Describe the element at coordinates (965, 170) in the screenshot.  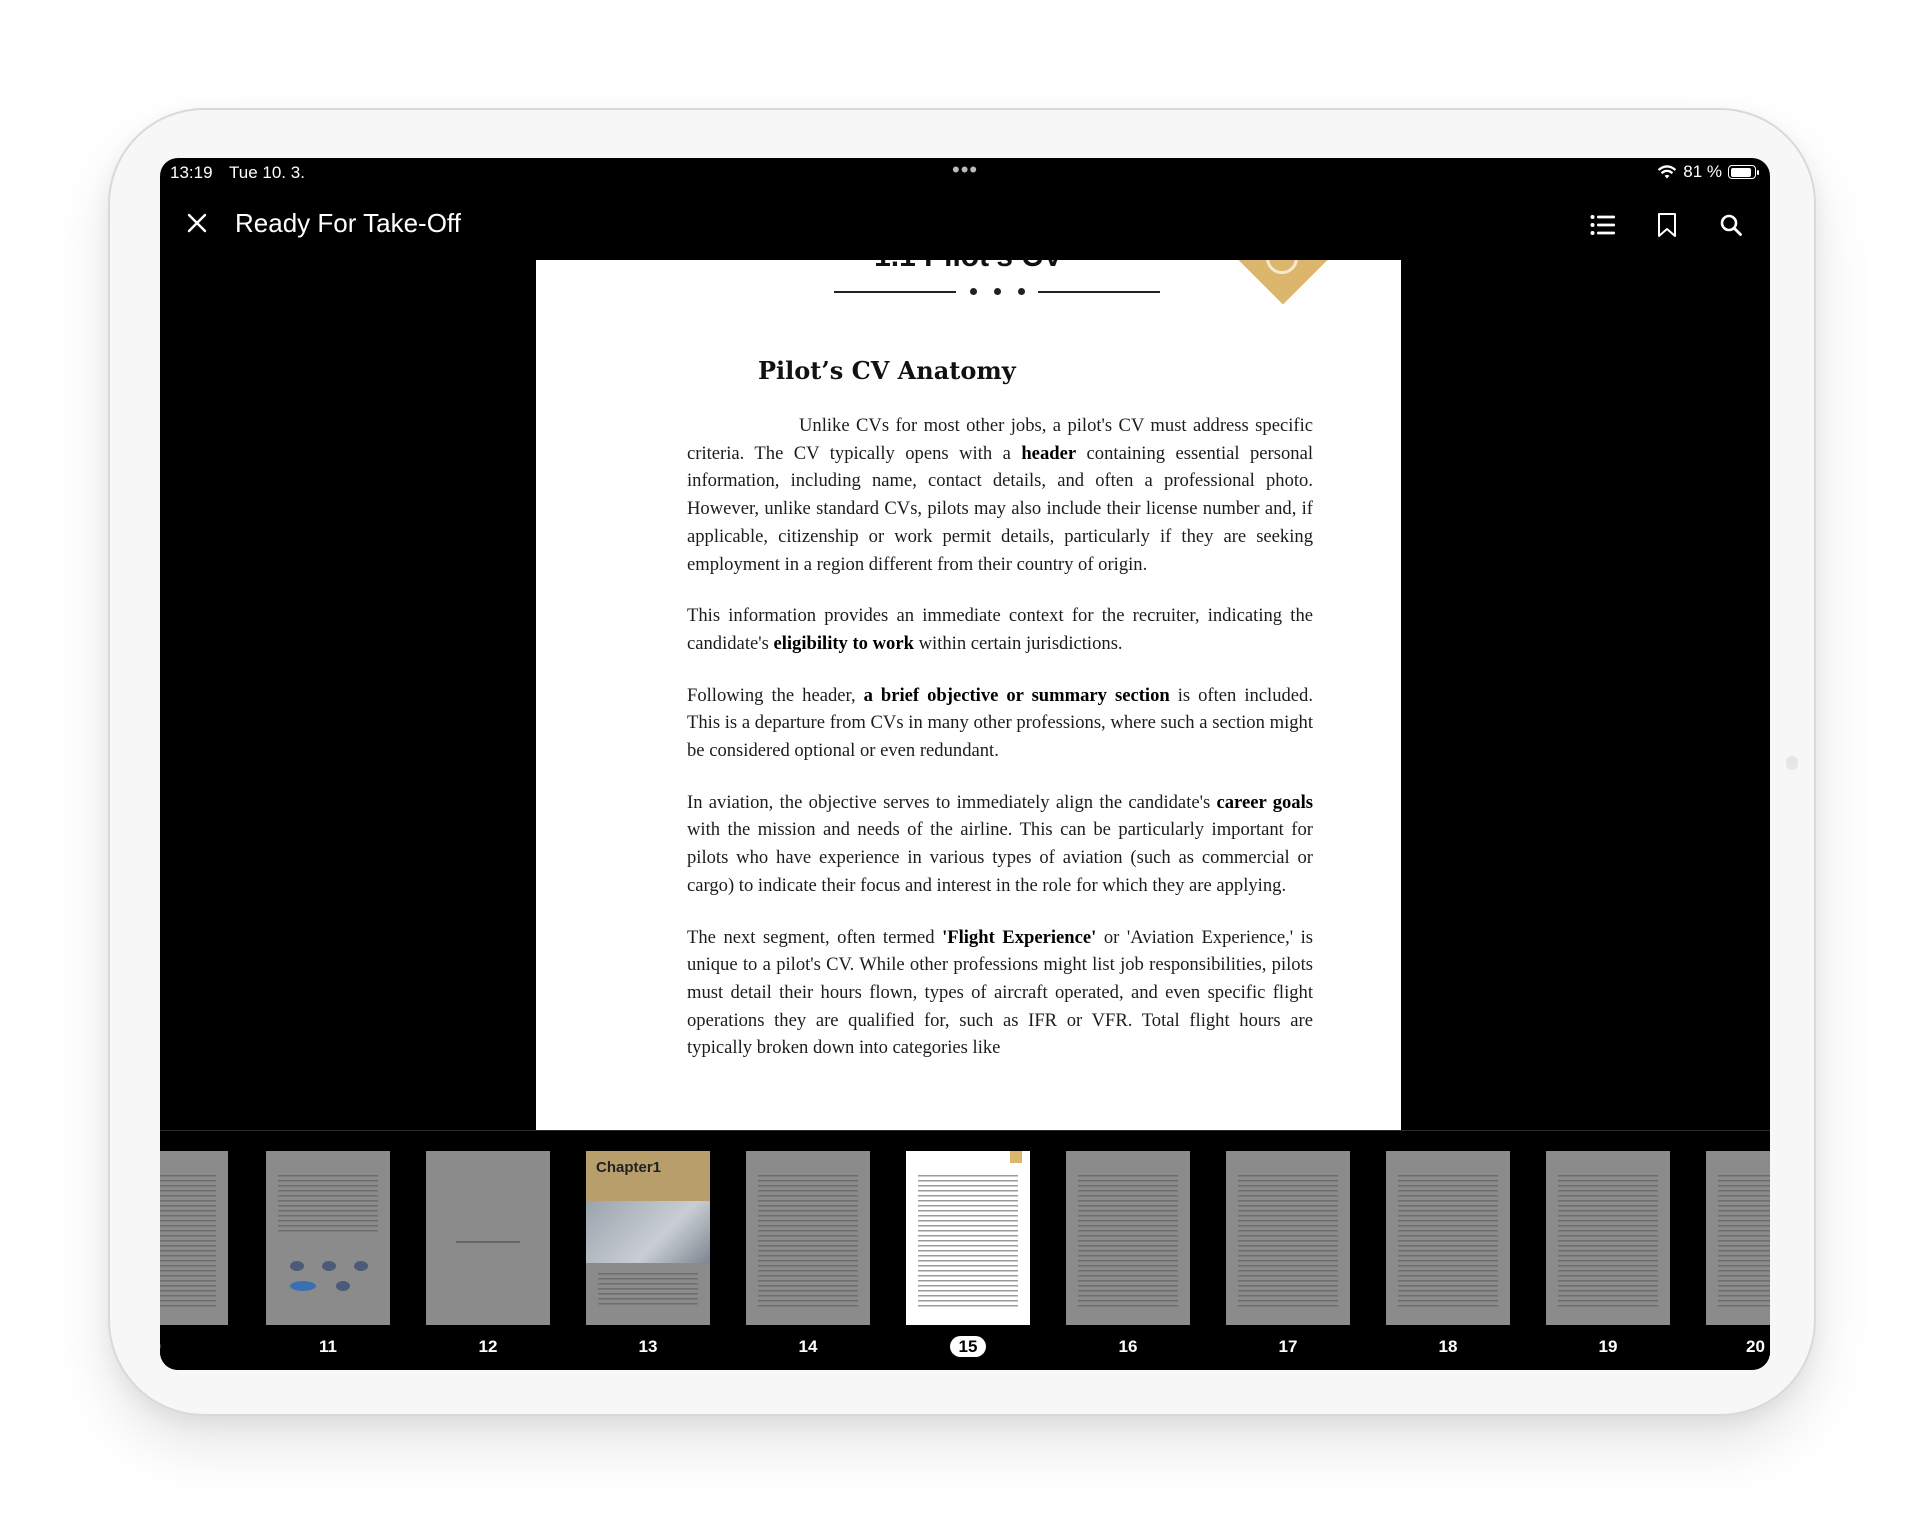
I see `multitasking-dots-icon: •••` at that location.